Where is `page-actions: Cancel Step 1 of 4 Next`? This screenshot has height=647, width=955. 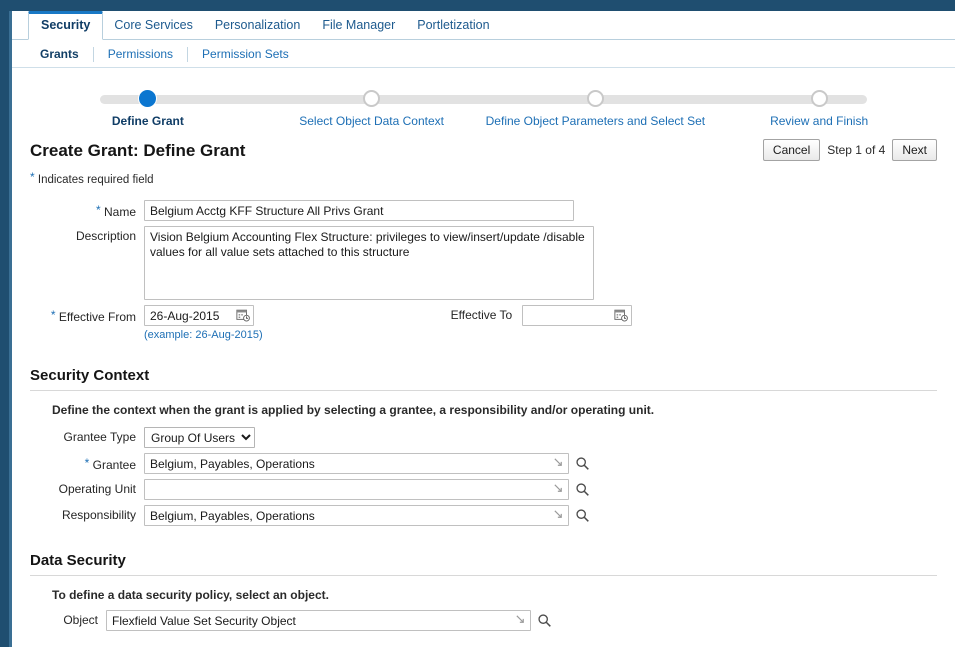 page-actions: Cancel Step 1 of 4 Next is located at coordinates (849, 150).